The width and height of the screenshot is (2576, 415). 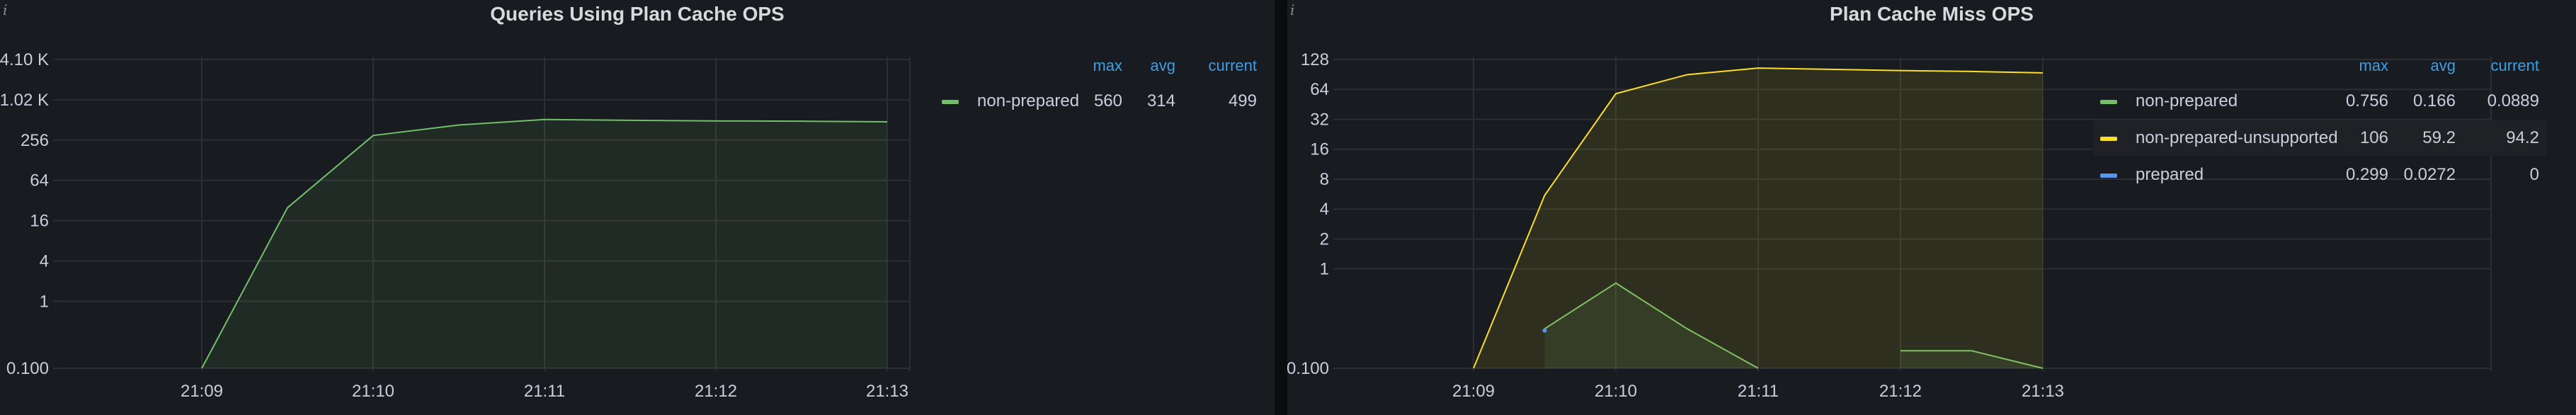 I want to click on legend-value-avg: 0.166, so click(x=2434, y=100).